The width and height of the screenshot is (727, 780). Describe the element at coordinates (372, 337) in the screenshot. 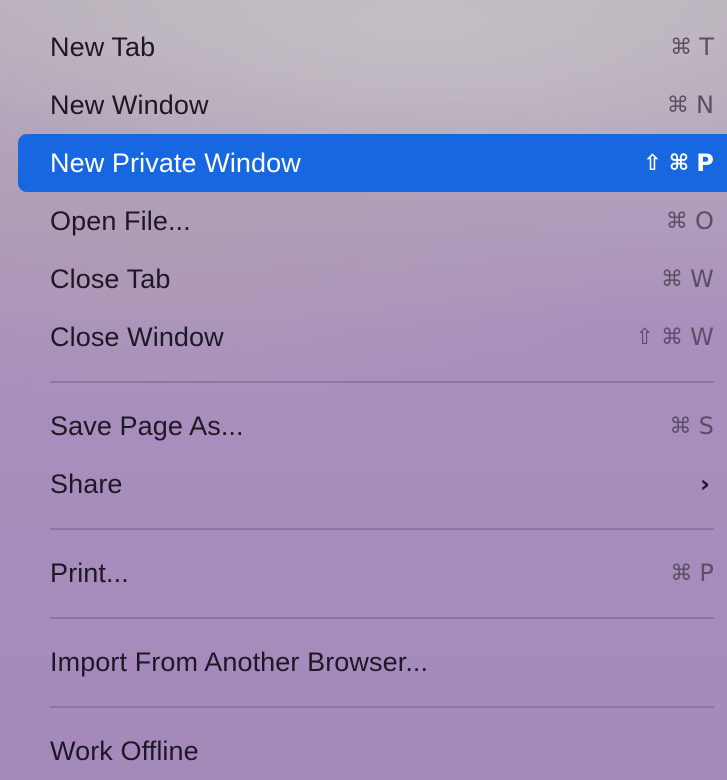

I see `menu-item-close-window: Close Window ⇧ ⌘ W` at that location.